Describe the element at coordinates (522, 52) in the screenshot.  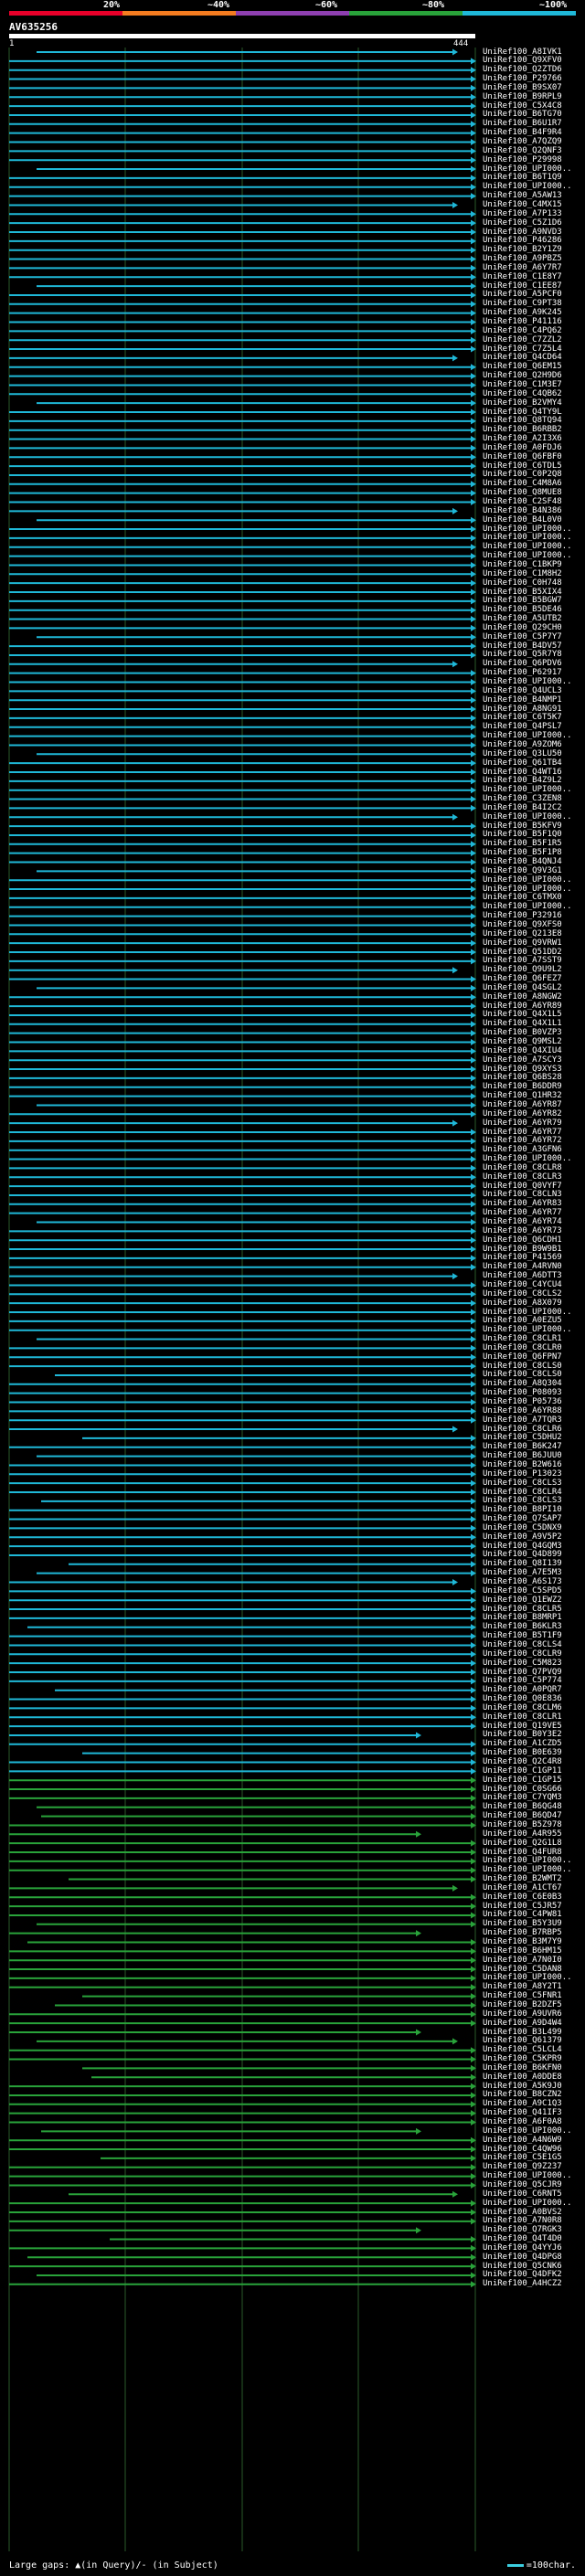
I see `hit-label: UniRef100_A8IVK1` at that location.